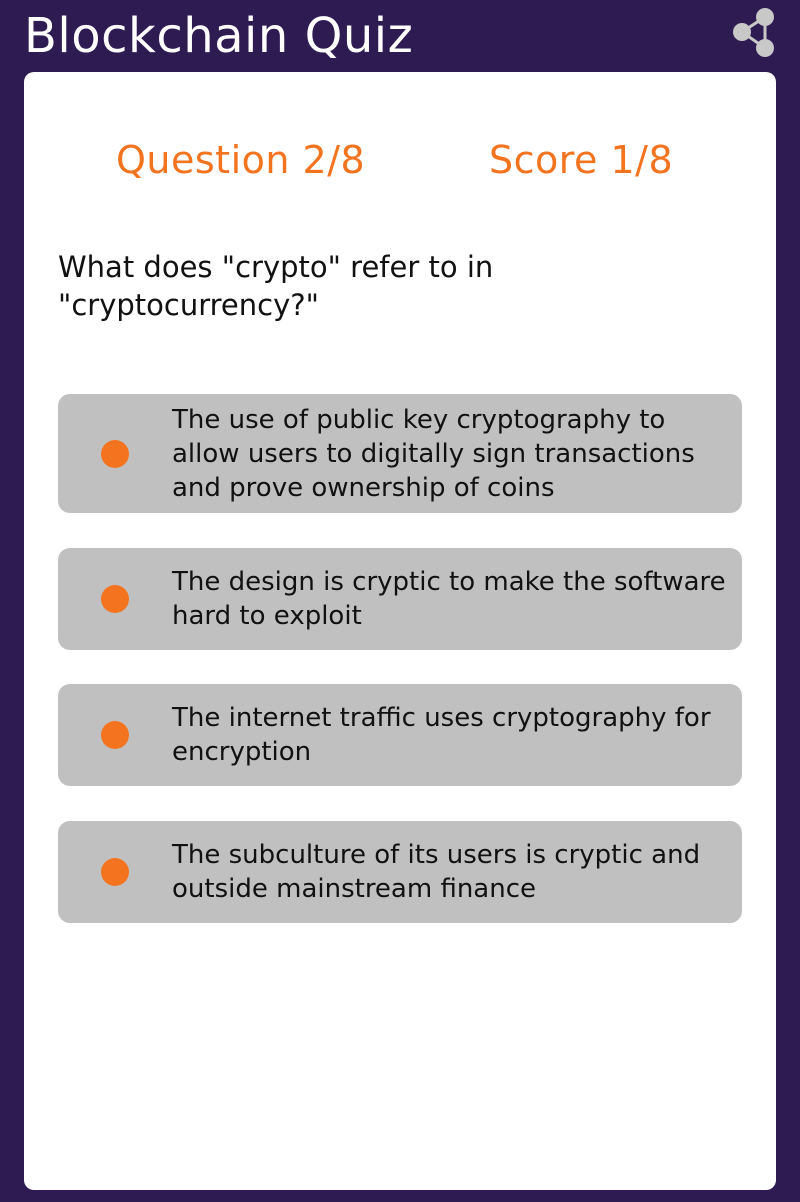 The image size is (800, 1202). I want to click on app-header: Blockchain Quiz, so click(400, 36).